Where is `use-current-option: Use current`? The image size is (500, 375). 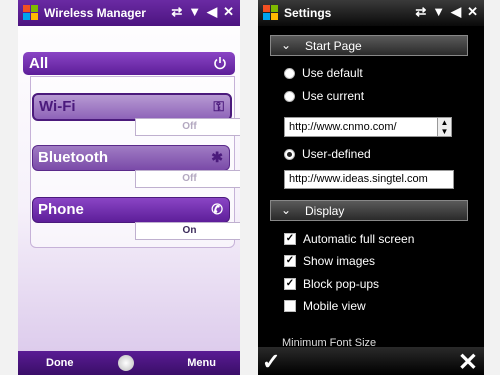
use-current-option: Use current is located at coordinates (324, 96).